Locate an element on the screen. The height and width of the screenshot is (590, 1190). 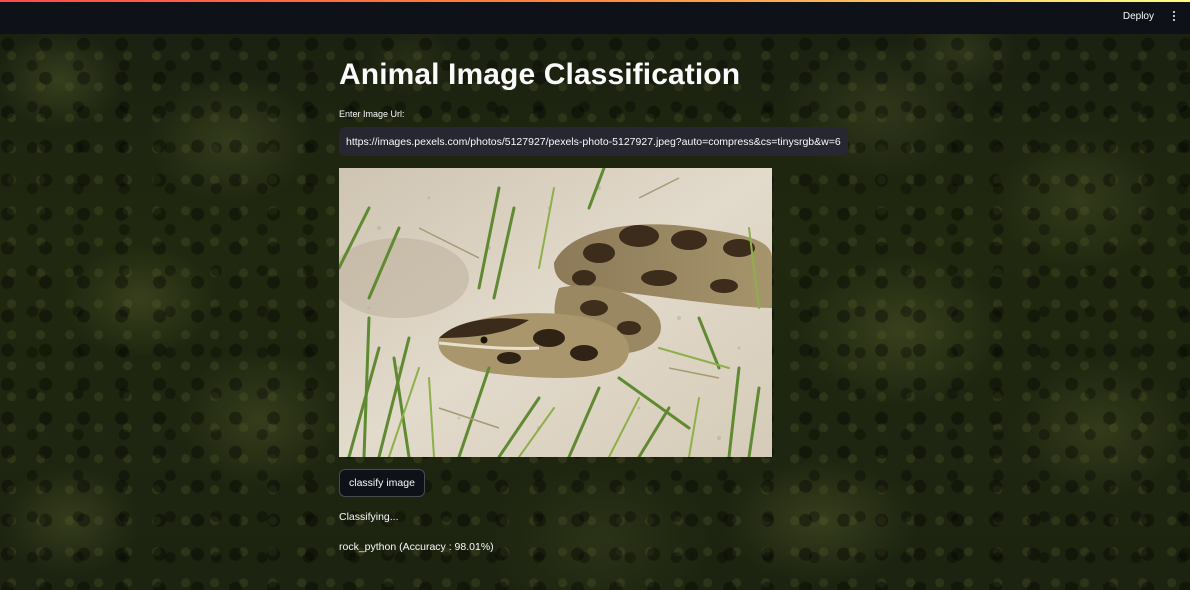
deploy-button: Deploy is located at coordinates (1138, 17).